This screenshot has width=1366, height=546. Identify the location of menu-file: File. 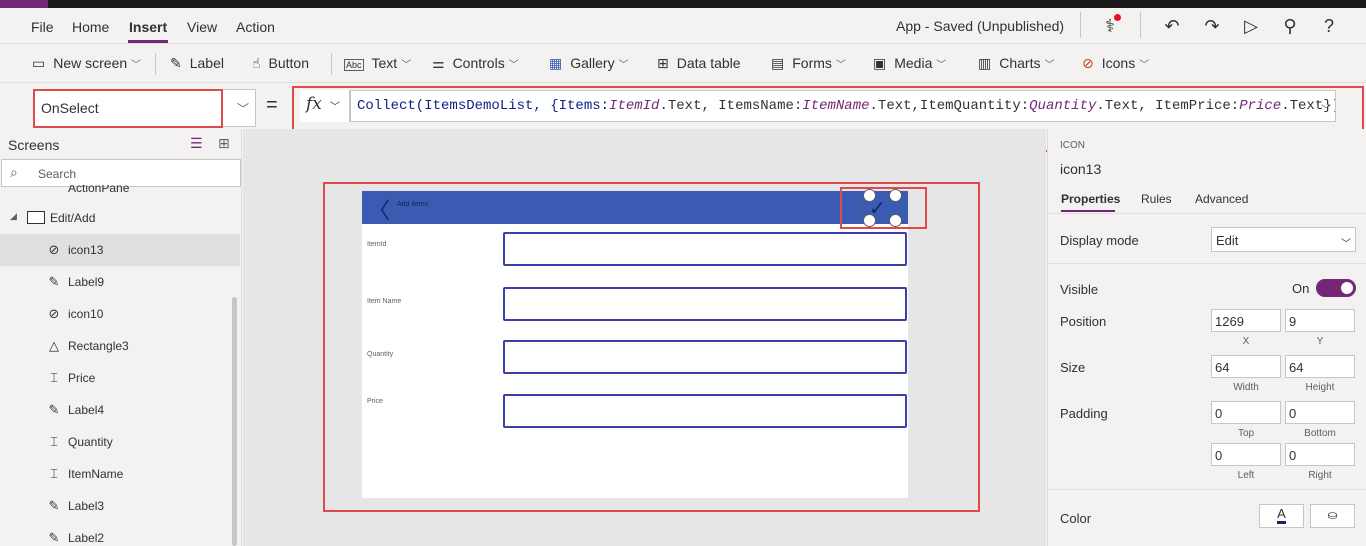
(42, 27).